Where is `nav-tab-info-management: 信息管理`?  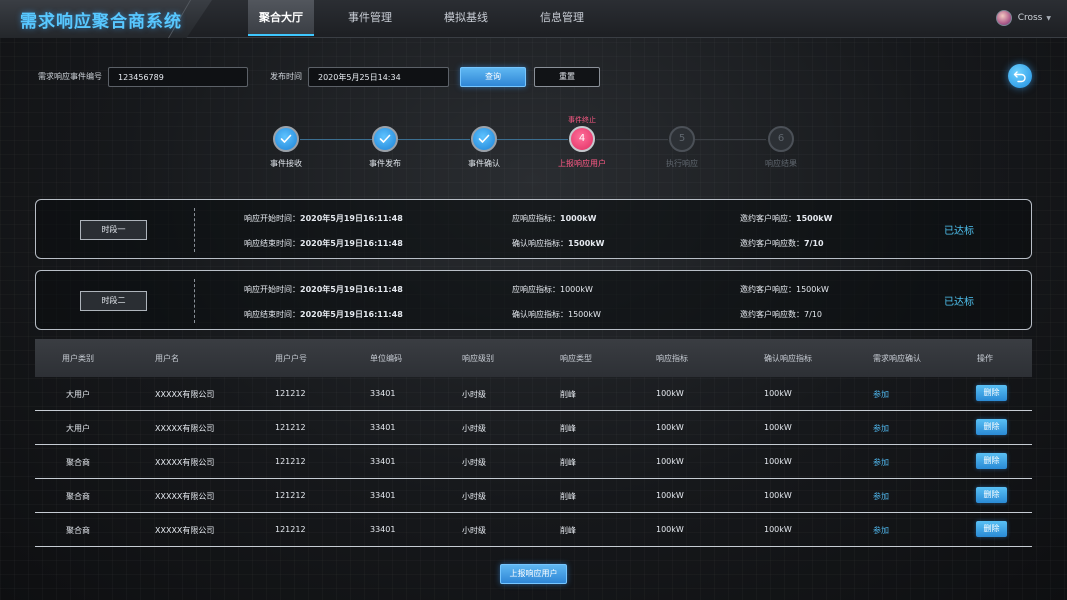
nav-tab-info-management: 信息管理 is located at coordinates (562, 18).